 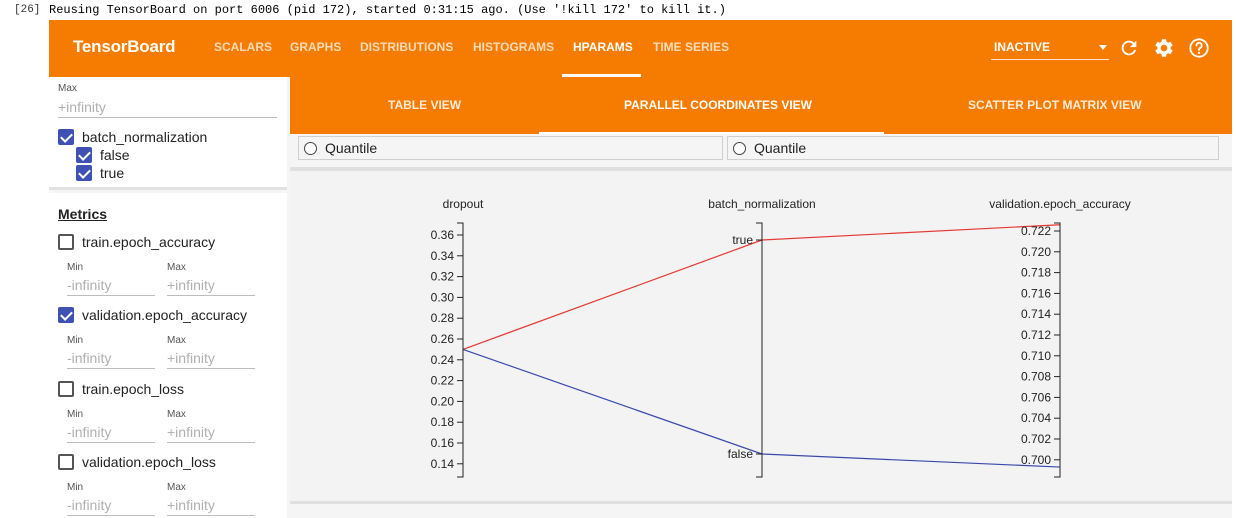 I want to click on tick-label: 0.16, so click(x=443, y=443).